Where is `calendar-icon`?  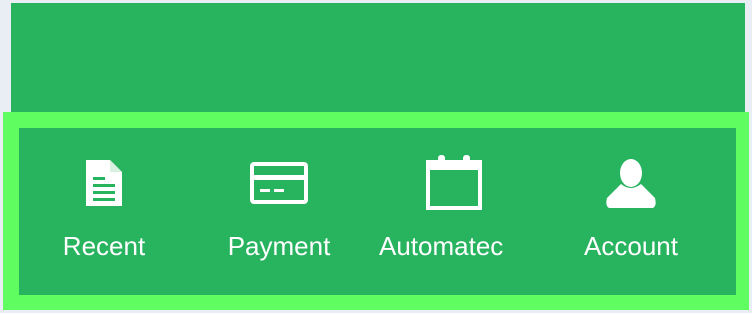 calendar-icon is located at coordinates (454, 184).